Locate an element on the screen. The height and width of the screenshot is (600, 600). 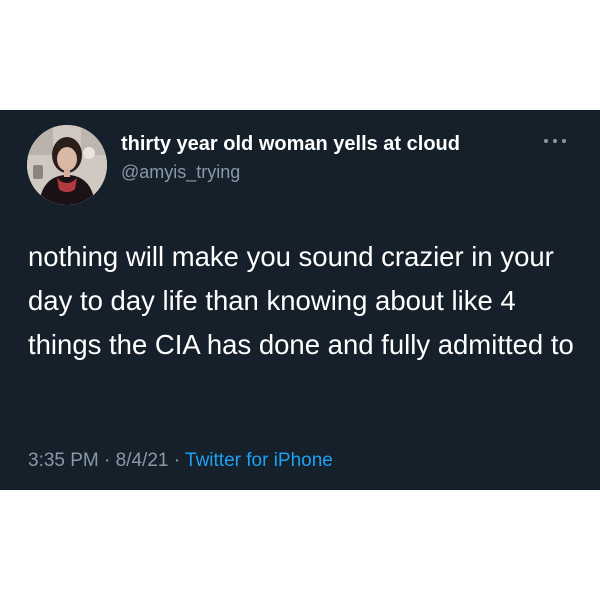
avatar-image is located at coordinates (67, 165).